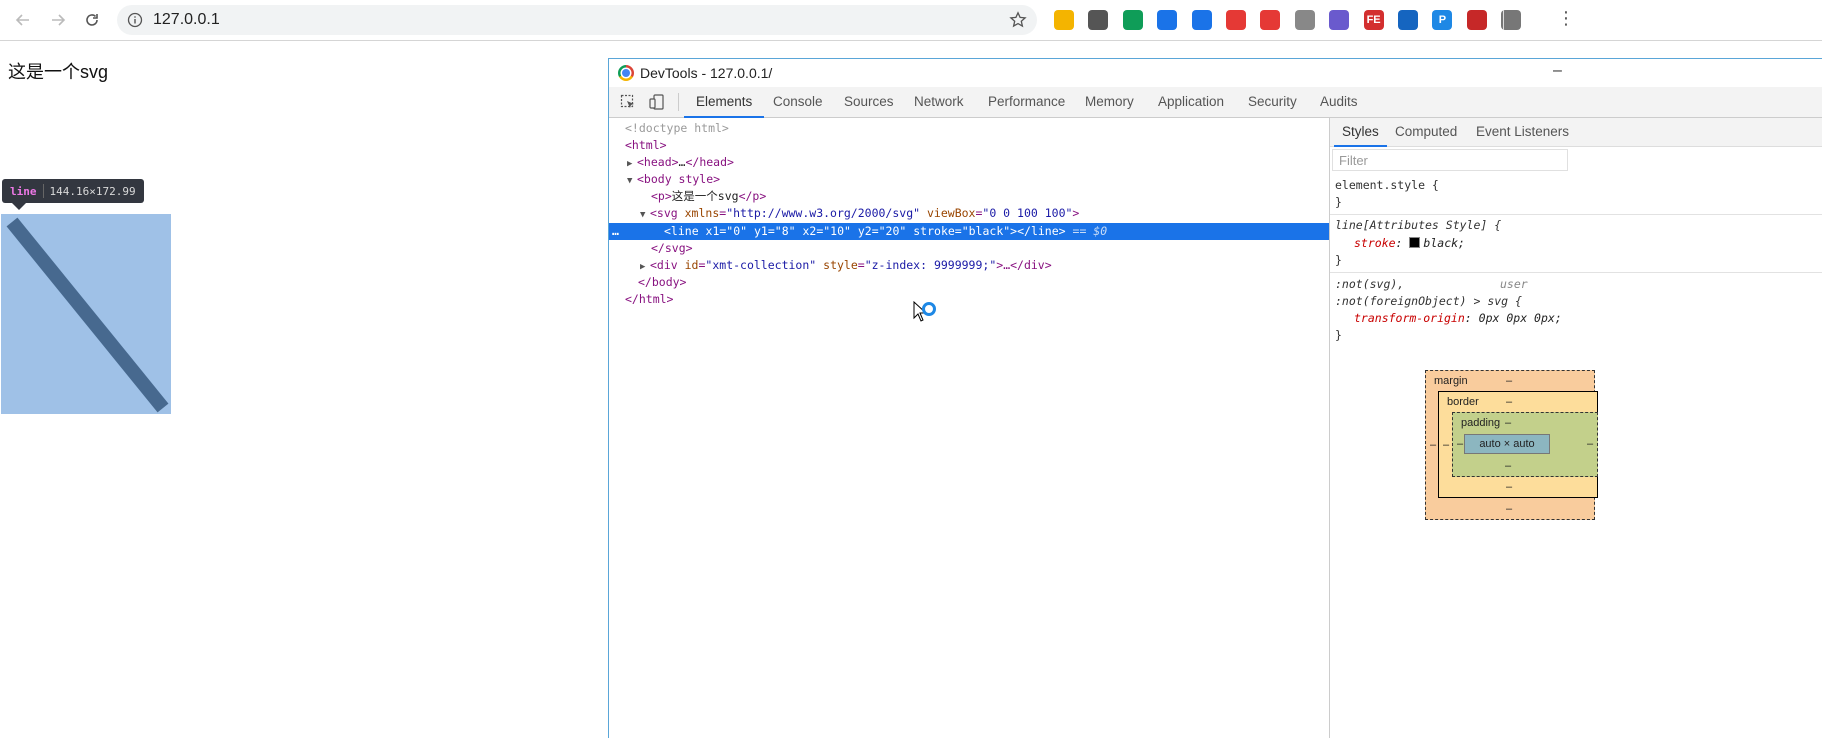 This screenshot has height=738, width=1822. Describe the element at coordinates (1444, 243) in the screenshot. I see `css-value: black;` at that location.